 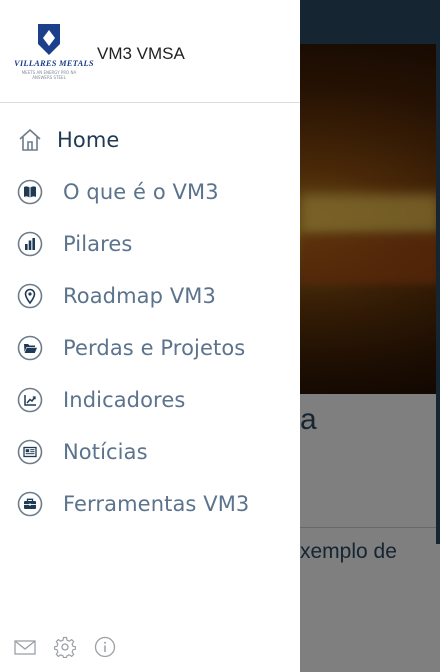 What do you see at coordinates (88, 140) in the screenshot?
I see `menu-item-label: Home` at bounding box center [88, 140].